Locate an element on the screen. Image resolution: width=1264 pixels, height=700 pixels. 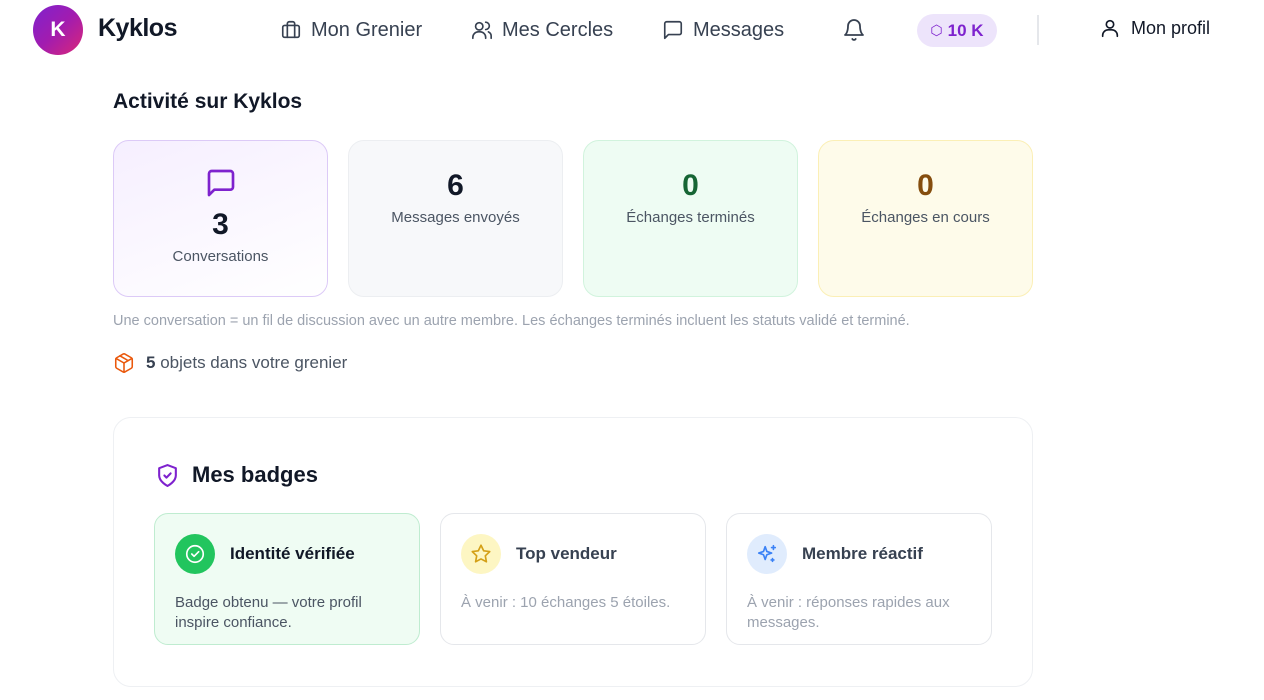
objects-count: 5 is located at coordinates (151, 362).